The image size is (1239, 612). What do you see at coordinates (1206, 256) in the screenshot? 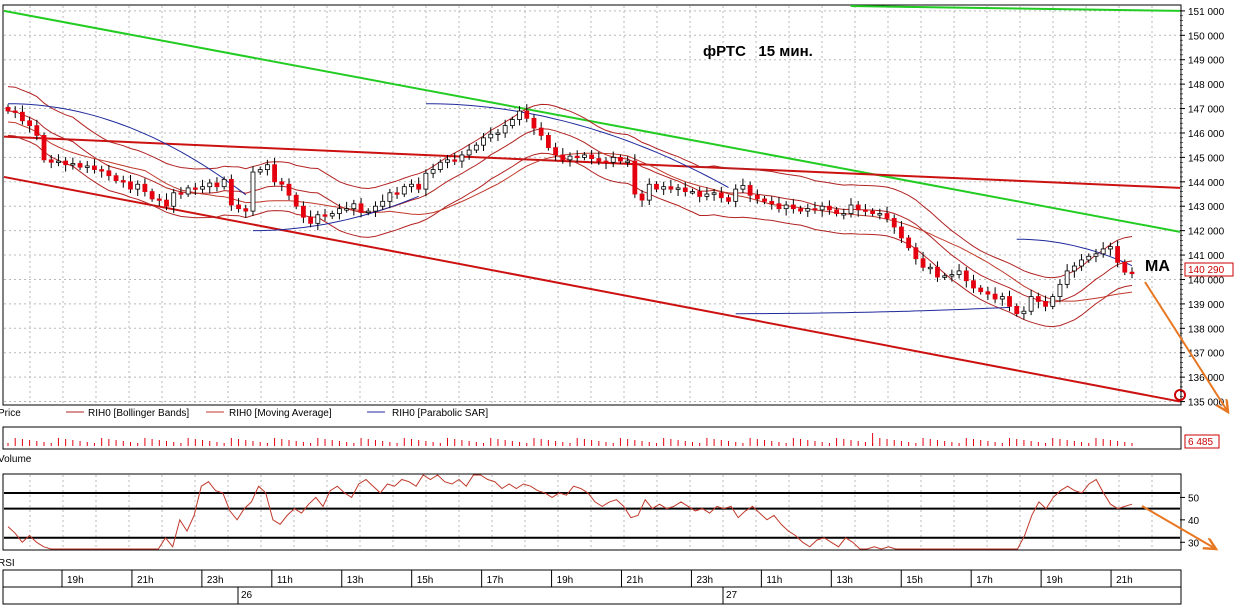
I see `price-axis-label: 141 000` at bounding box center [1206, 256].